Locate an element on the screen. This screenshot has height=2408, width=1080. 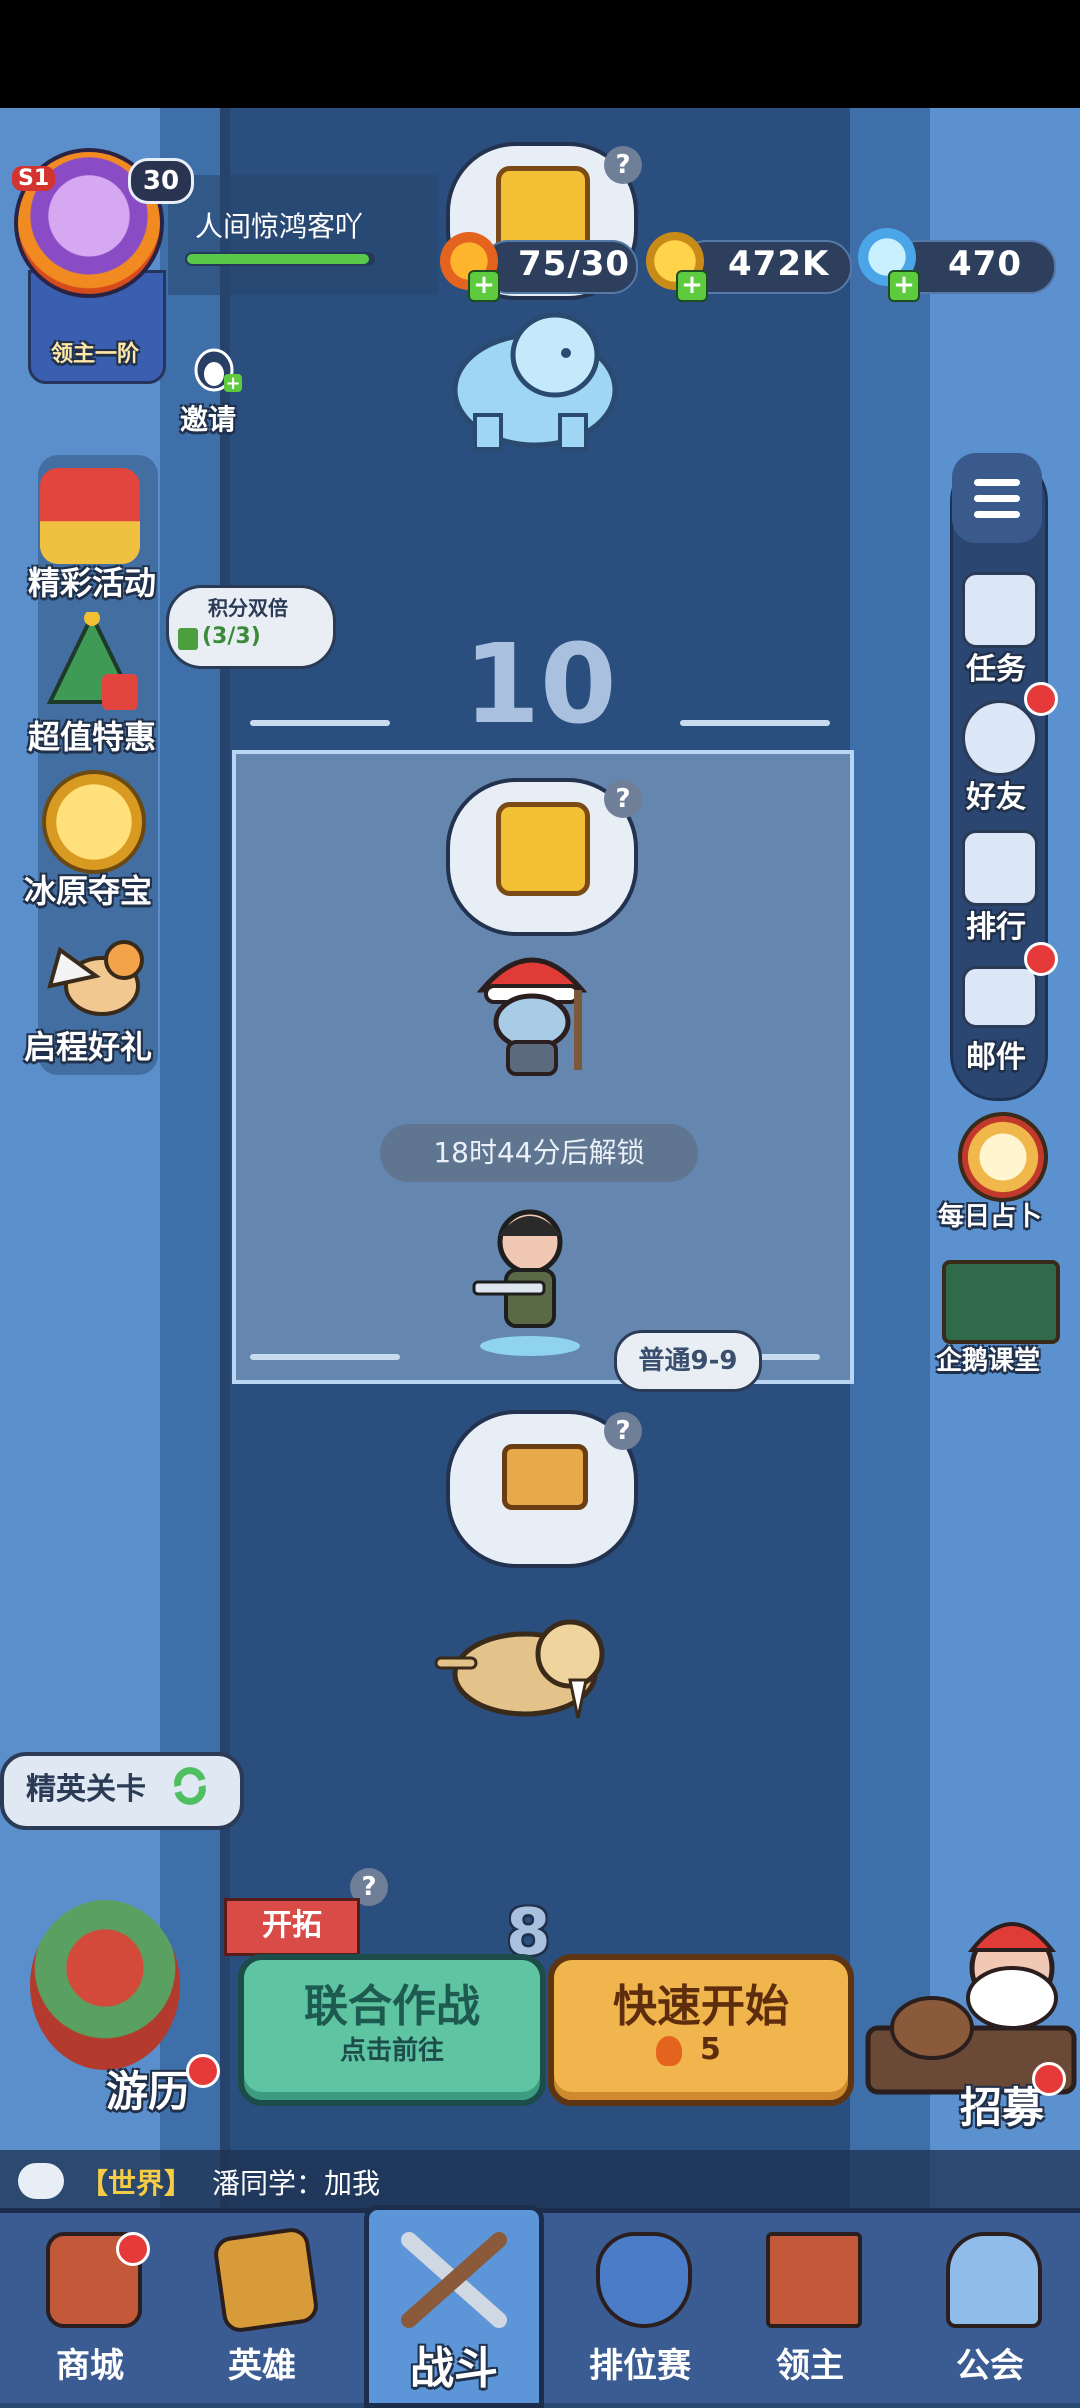
current-stage-tag: 普通9-9 is located at coordinates (688, 1361).